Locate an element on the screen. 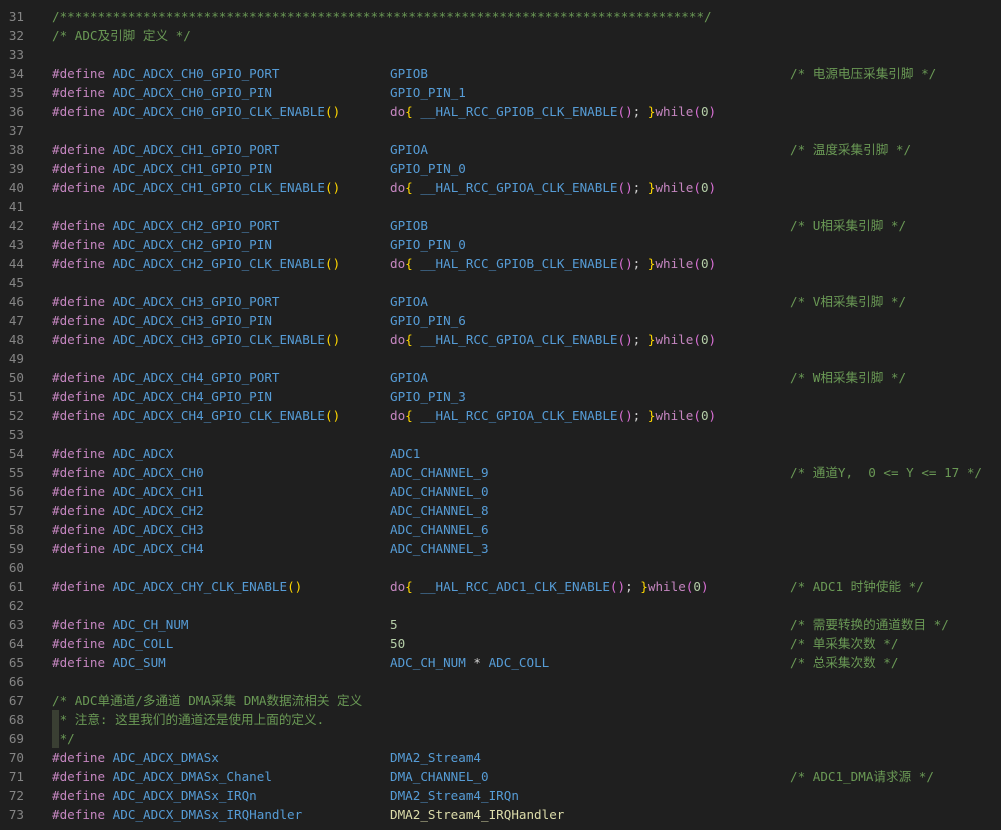 This screenshot has height=830, width=1001. code-line: 56 #define ADC_ADCX_CH1 ADC_CHANNEL_0 is located at coordinates (500, 491).